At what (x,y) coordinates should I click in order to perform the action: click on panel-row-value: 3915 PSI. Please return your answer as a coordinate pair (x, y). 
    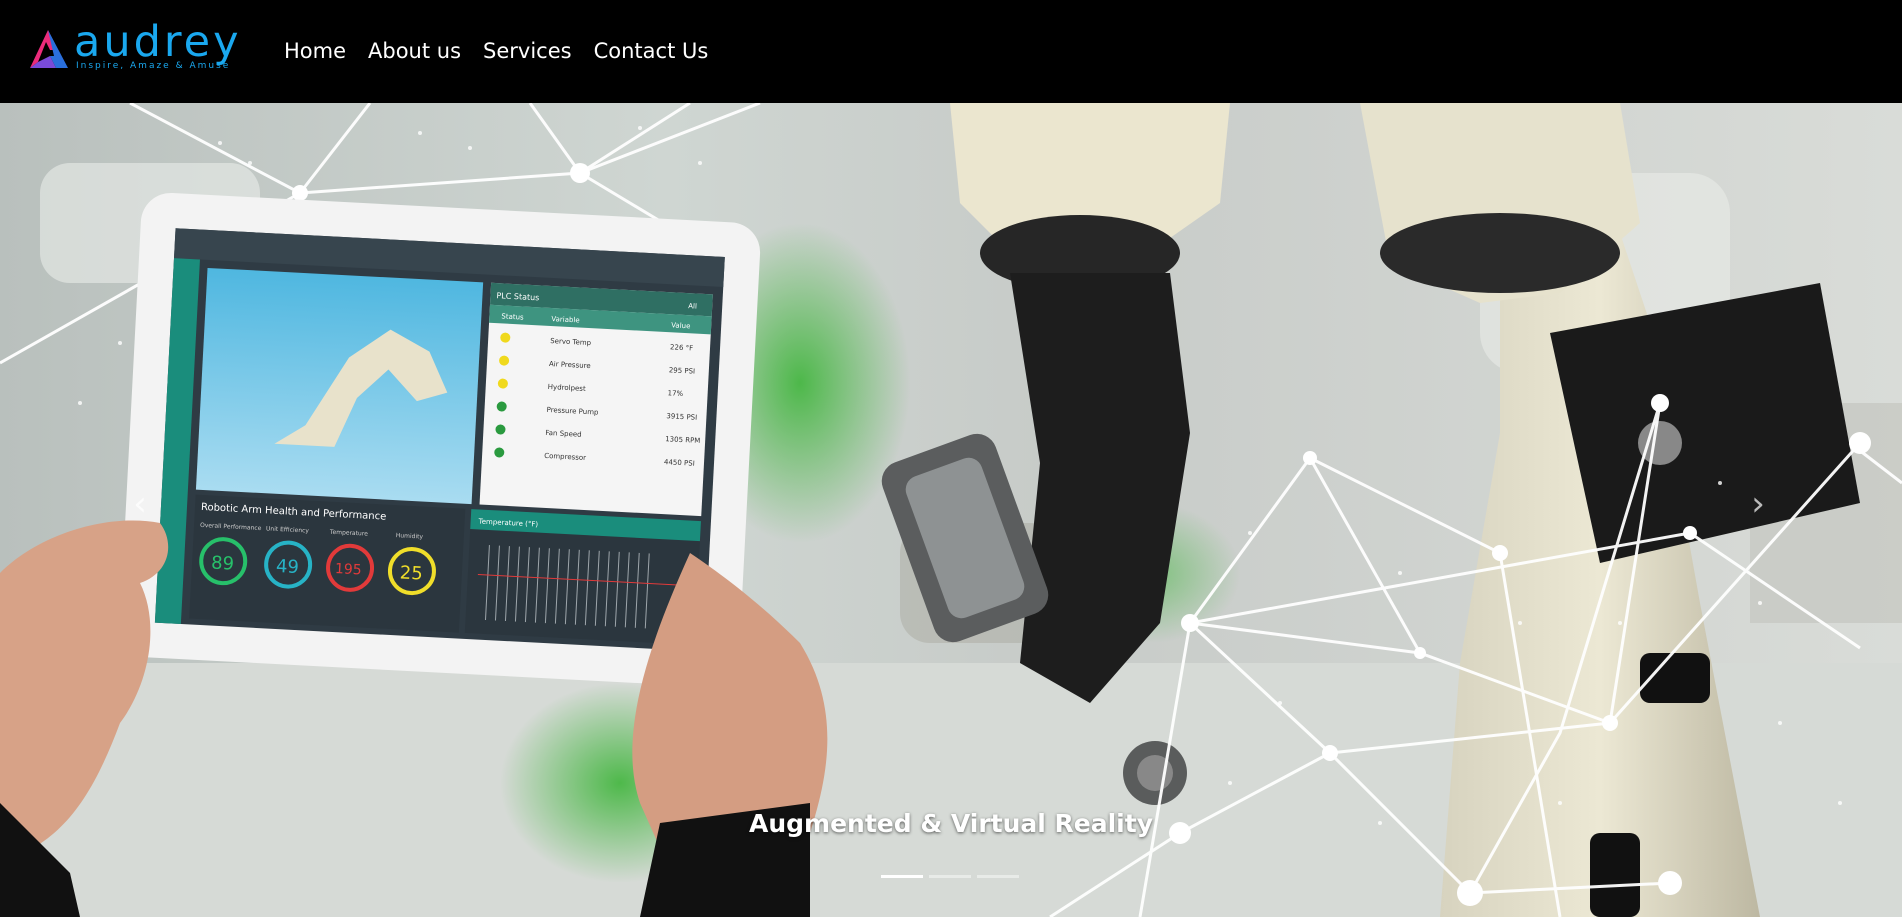
    Looking at the image, I should click on (681, 417).